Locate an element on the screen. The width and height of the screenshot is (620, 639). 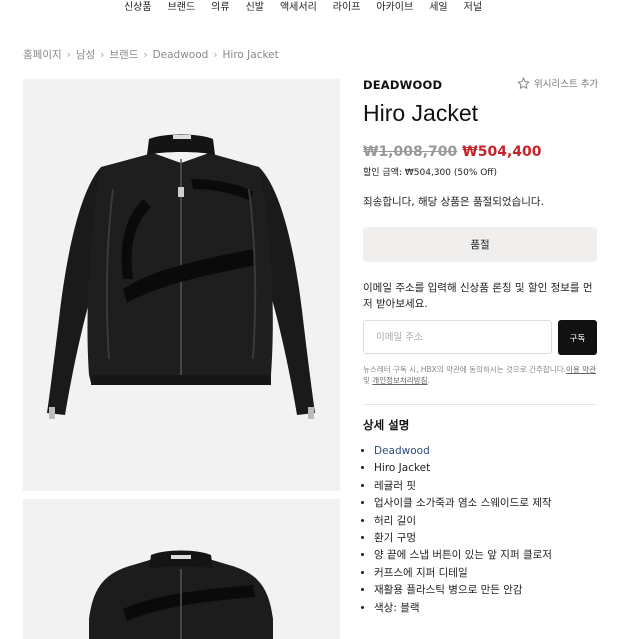
breadcrumb-current: Hiro Jacket is located at coordinates (250, 54).